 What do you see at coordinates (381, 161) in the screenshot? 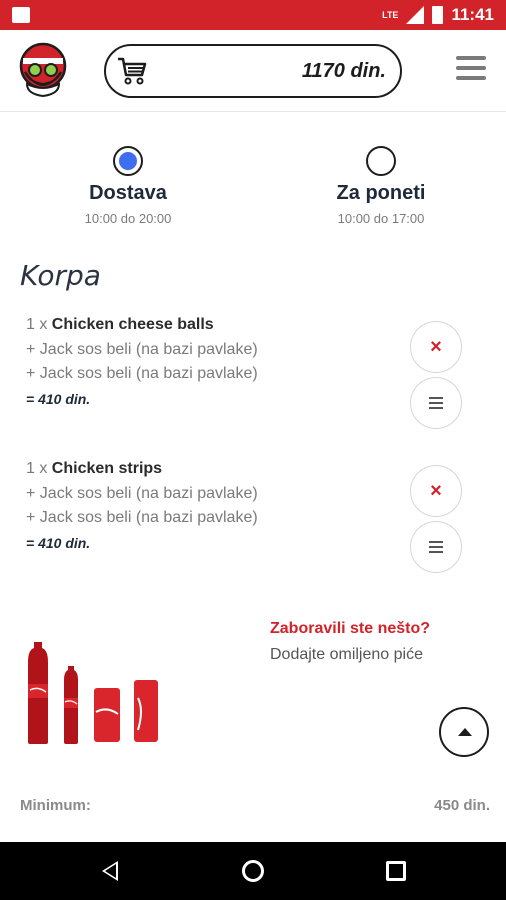
I see `radio-unselected-icon` at bounding box center [381, 161].